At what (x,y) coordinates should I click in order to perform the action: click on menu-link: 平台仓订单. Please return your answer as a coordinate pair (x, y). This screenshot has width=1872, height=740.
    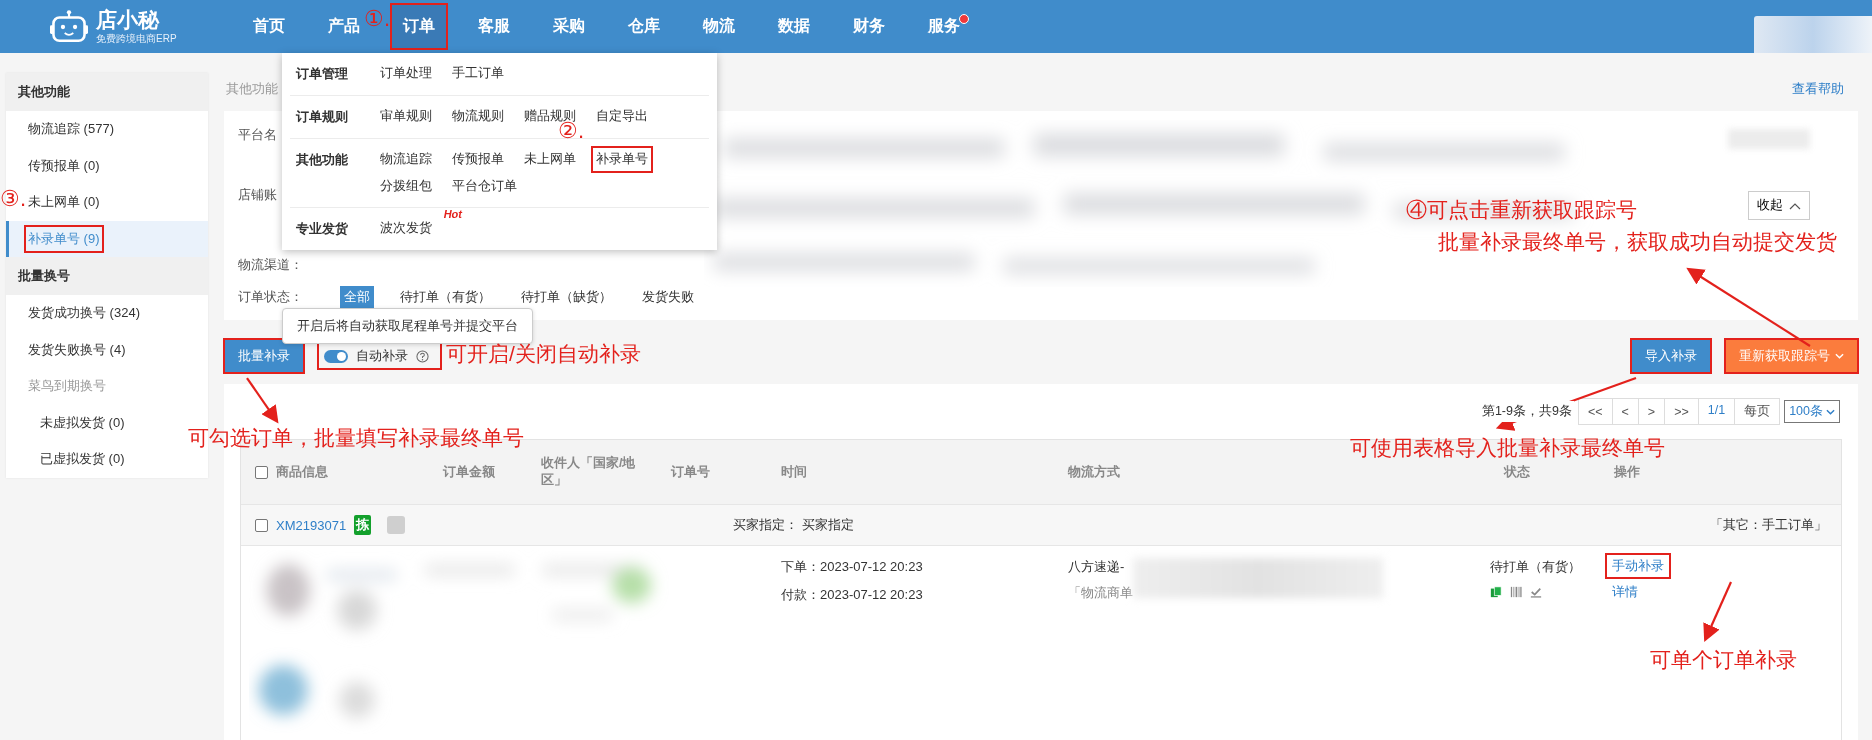
    Looking at the image, I should click on (484, 186).